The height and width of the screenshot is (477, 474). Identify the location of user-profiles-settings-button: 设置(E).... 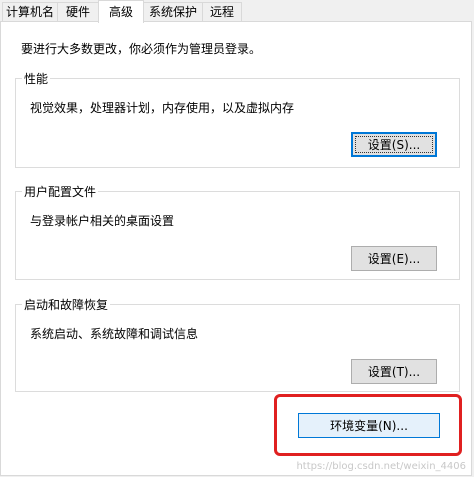
(394, 258).